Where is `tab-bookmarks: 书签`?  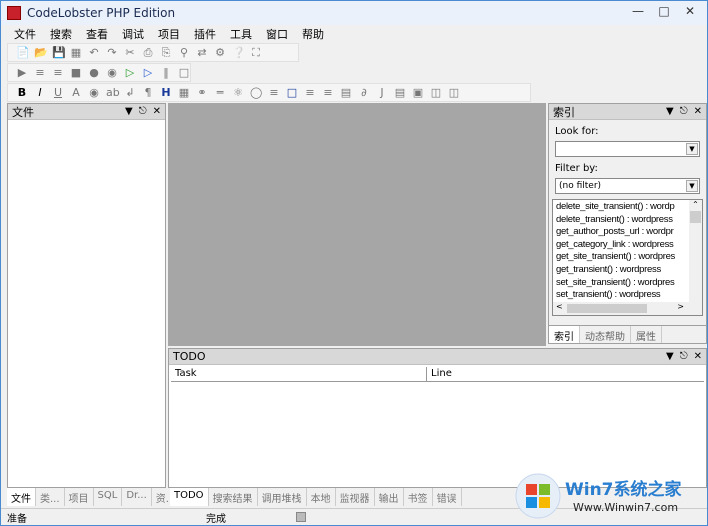
tab-bookmarks: 书签 is located at coordinates (418, 497).